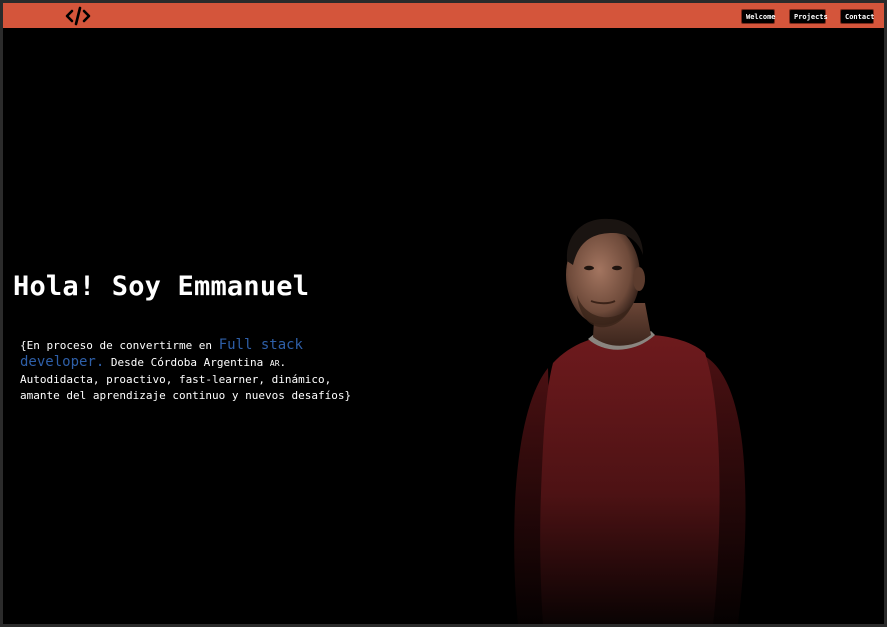  What do you see at coordinates (119, 345) in the screenshot?
I see `bio-intro: {En proceso de convertirme en` at bounding box center [119, 345].